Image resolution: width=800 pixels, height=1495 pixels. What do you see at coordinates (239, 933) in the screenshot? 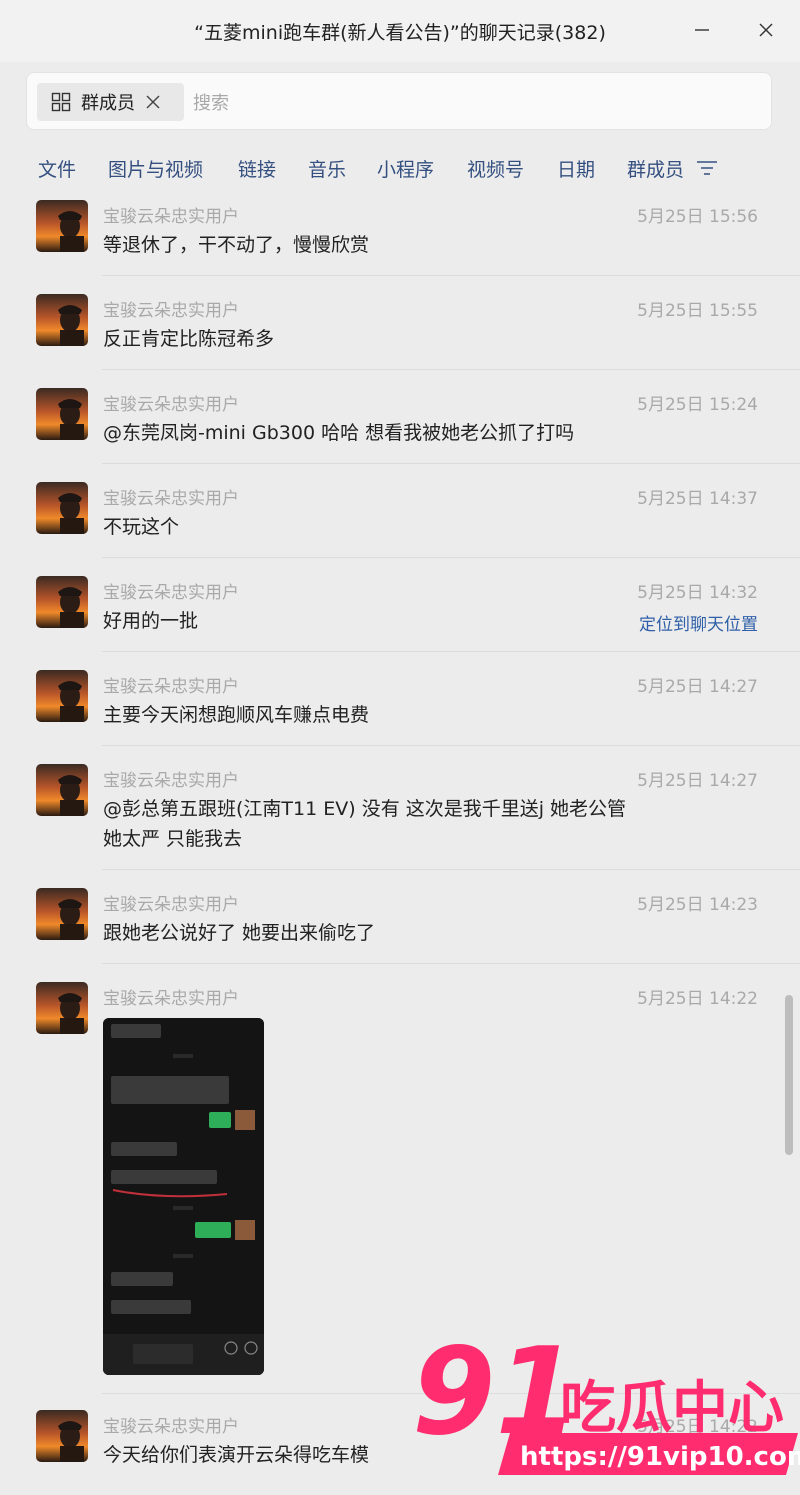
I see `message-text: 跟她老公说好了 她要出来偷吃了` at bounding box center [239, 933].